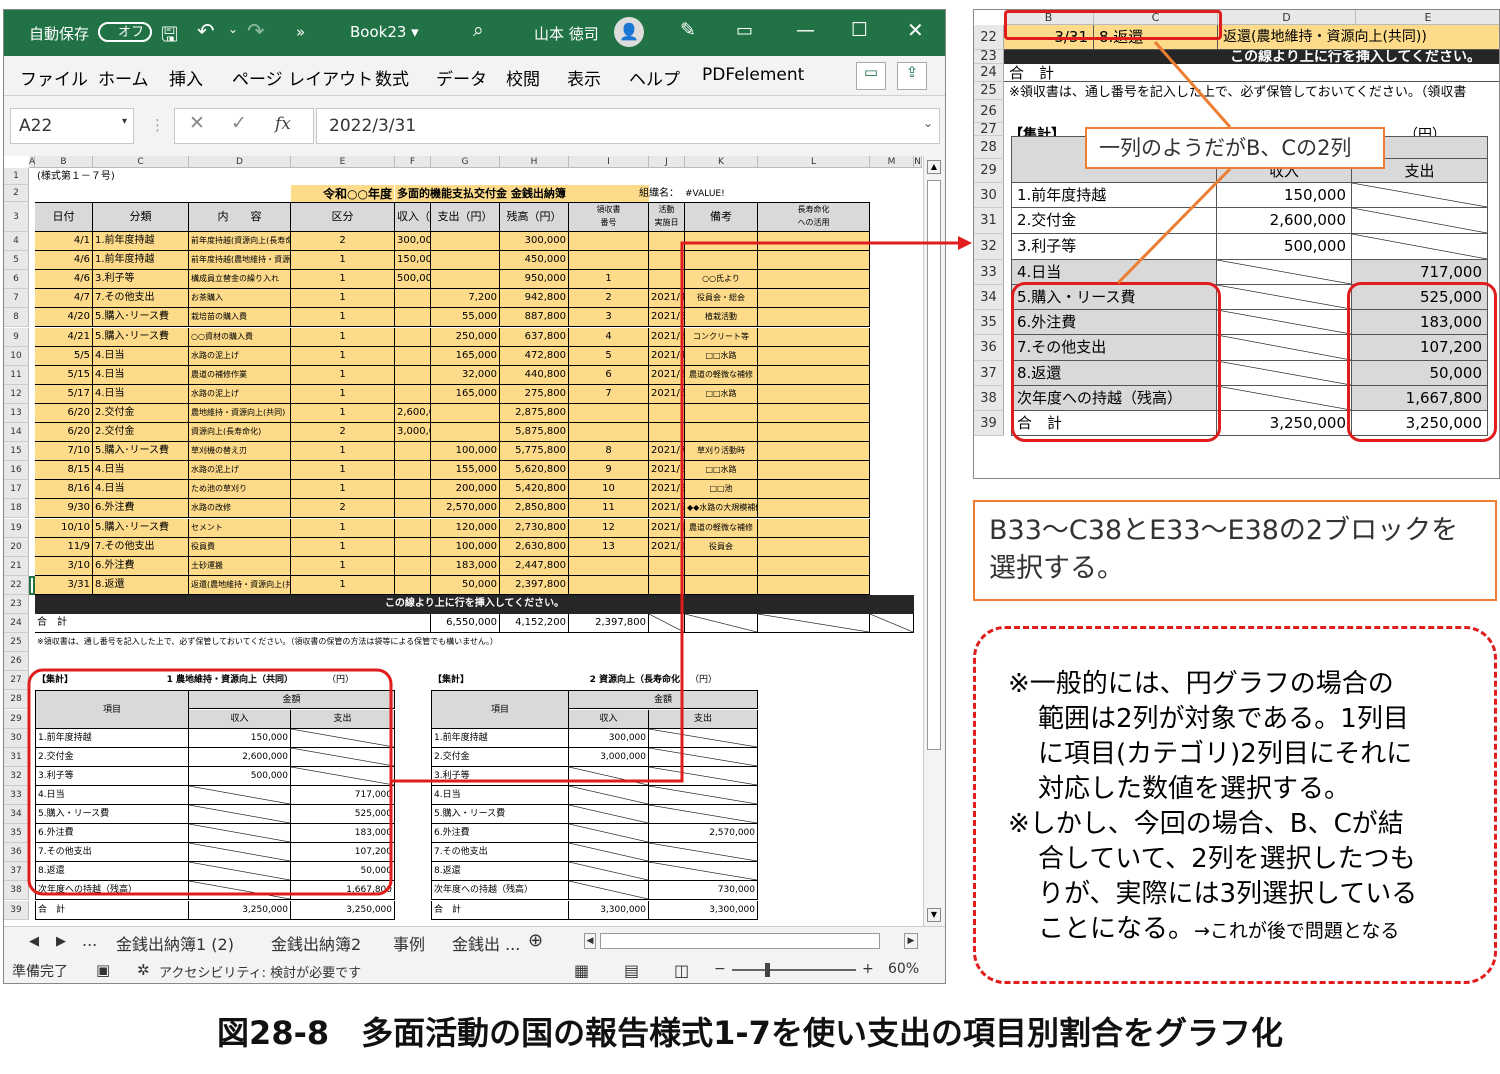 The width and height of the screenshot is (1500, 1074). Describe the element at coordinates (965, 243) in the screenshot. I see `connector-arrow-icon` at that location.